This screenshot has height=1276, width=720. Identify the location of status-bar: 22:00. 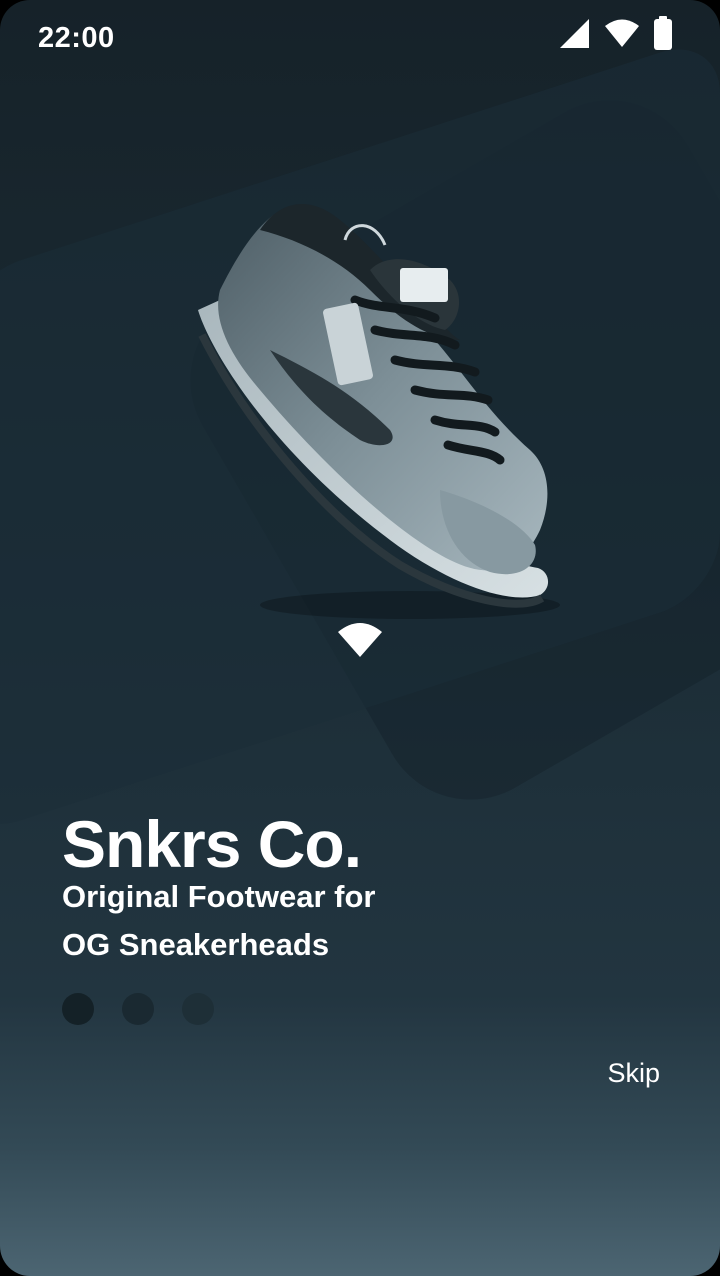
(360, 40).